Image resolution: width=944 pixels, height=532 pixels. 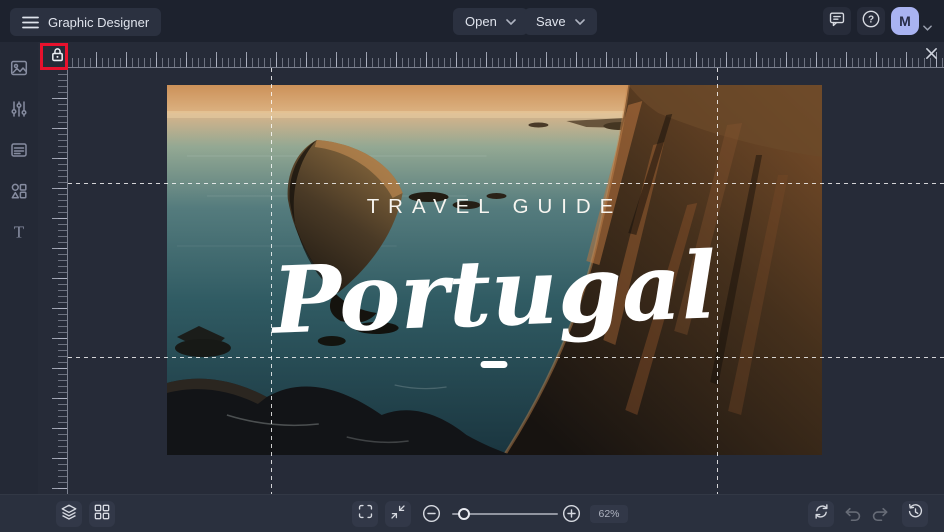 I want to click on tool-sidebar: T, so click(x=19, y=268).